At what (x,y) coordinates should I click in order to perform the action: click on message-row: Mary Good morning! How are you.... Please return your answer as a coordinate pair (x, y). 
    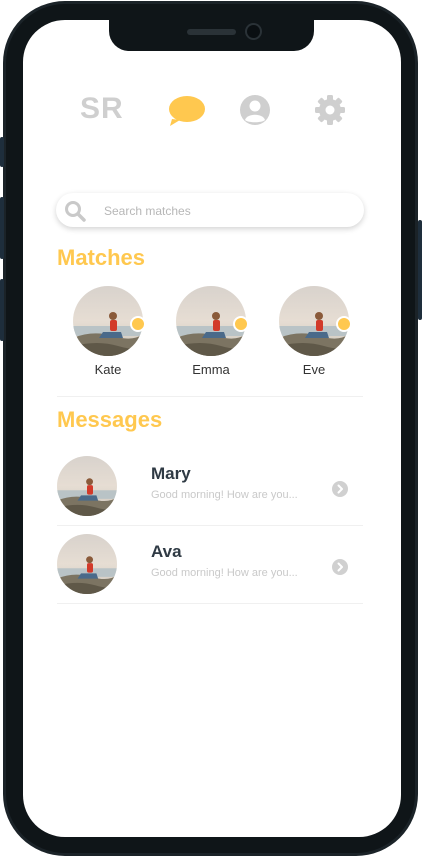
    Looking at the image, I should click on (209, 486).